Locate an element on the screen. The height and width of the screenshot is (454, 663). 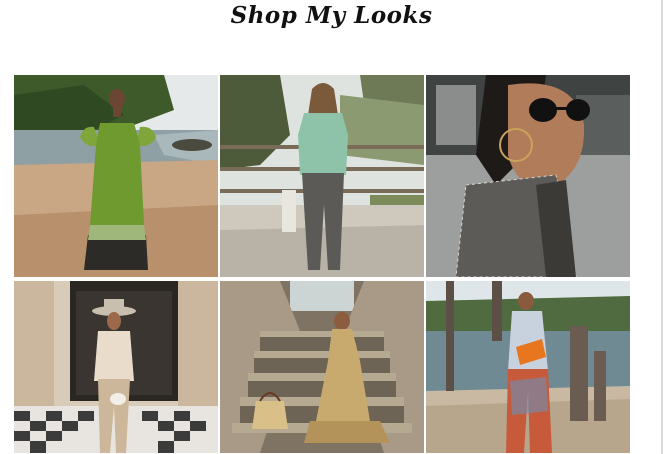
look-image-stairs is located at coordinates (322, 367).